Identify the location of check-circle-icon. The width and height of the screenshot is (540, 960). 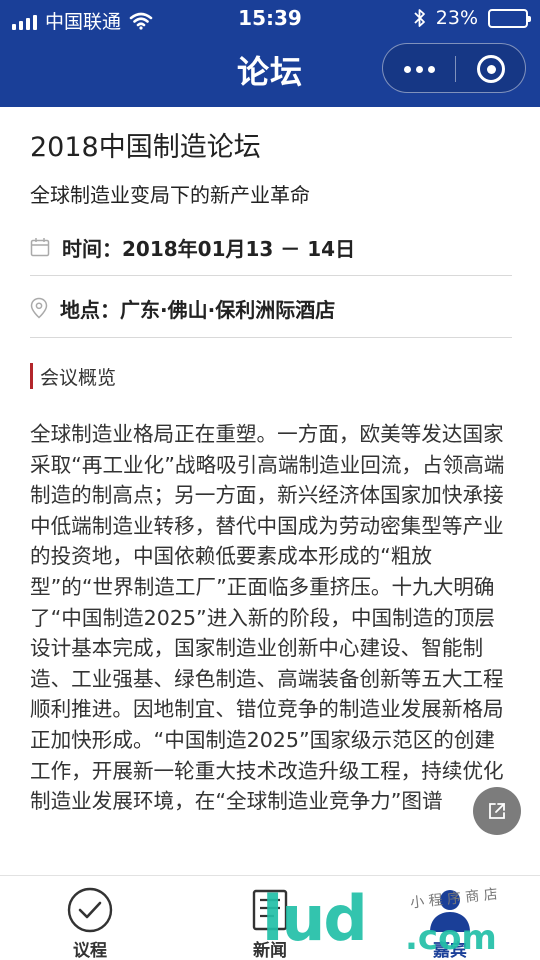
(90, 910).